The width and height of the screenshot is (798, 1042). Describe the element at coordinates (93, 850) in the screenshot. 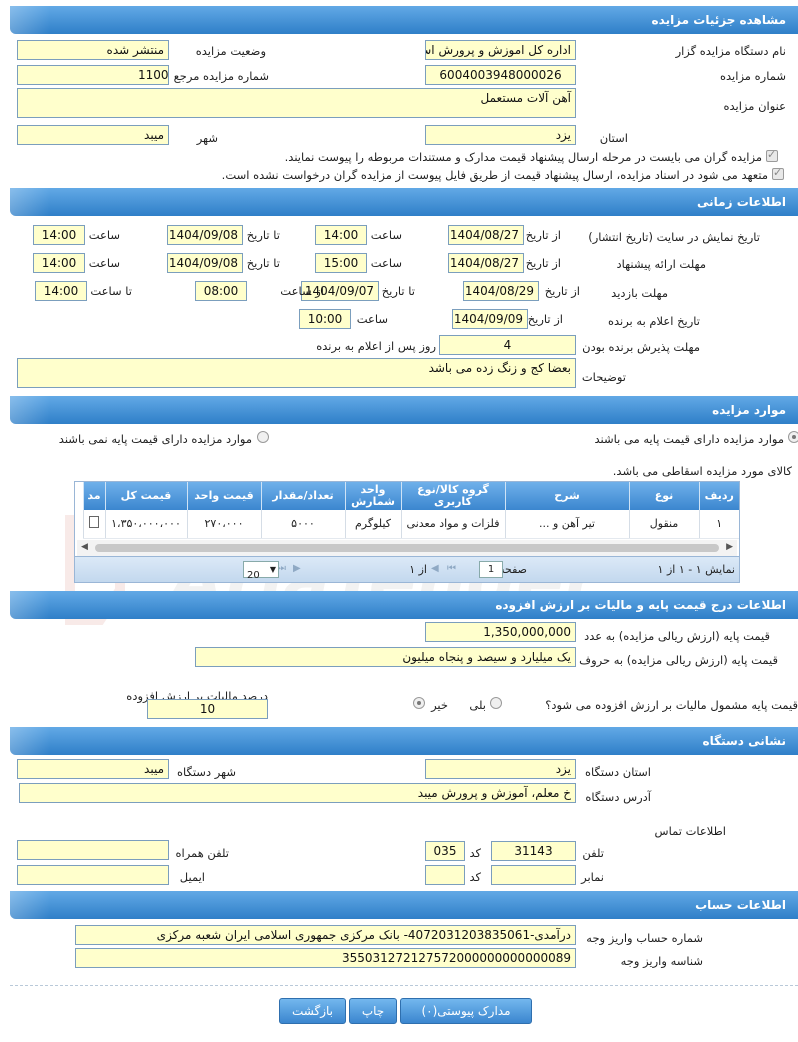

I see `mobile-field` at that location.